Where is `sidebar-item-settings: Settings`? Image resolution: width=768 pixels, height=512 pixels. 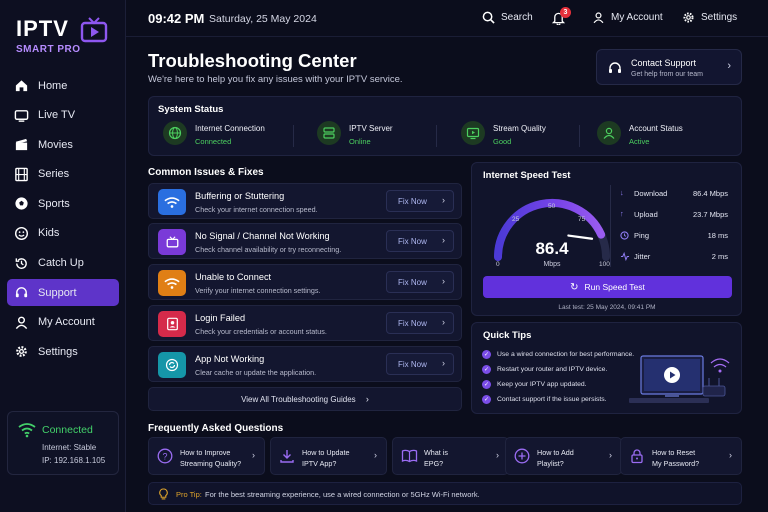 sidebar-item-settings: Settings is located at coordinates (63, 351).